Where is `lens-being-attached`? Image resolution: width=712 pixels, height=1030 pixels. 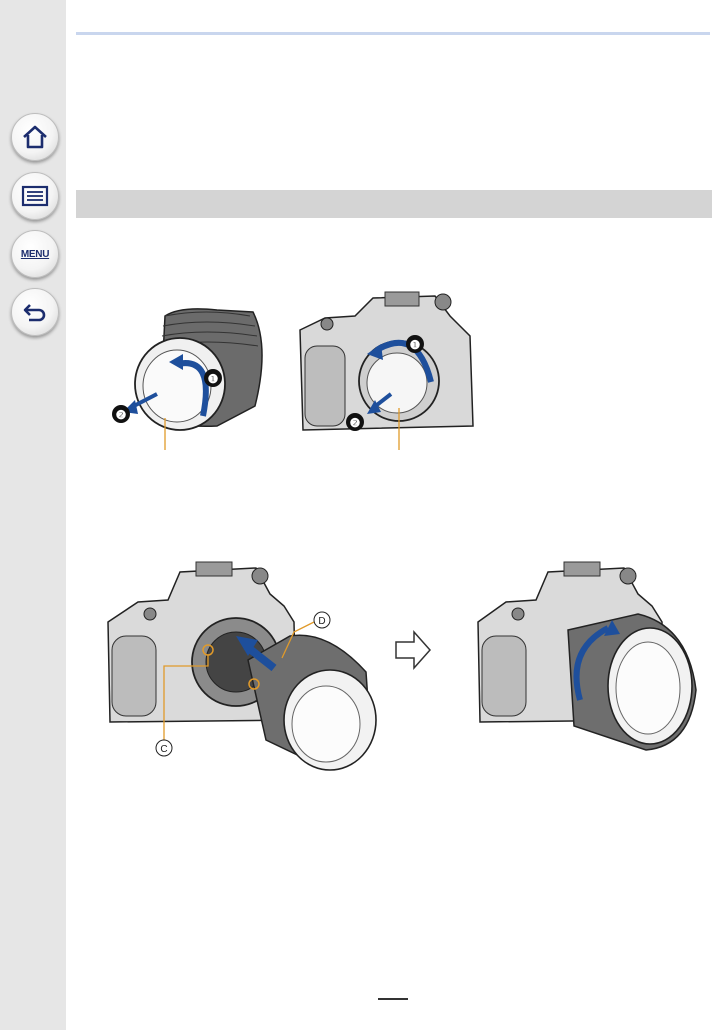
lens-being-attached is located at coordinates (312, 702).